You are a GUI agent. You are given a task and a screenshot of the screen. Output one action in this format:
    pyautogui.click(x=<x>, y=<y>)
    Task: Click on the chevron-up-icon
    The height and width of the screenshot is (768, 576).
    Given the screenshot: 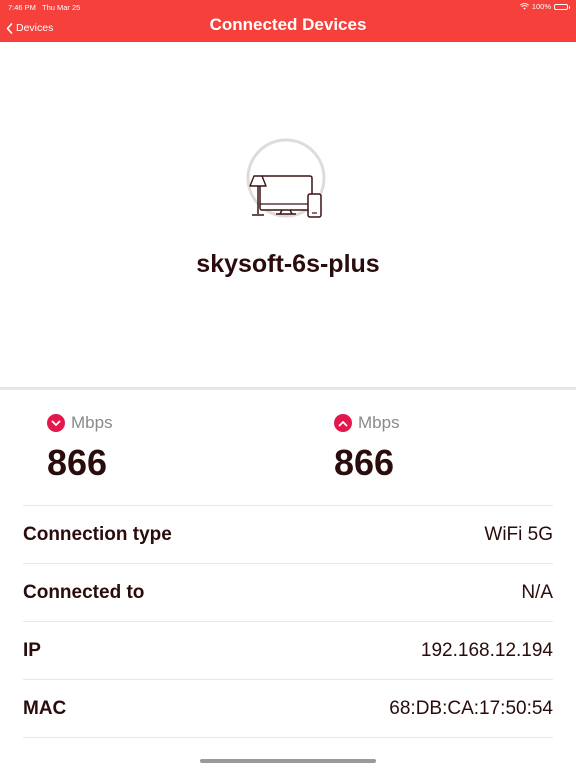 What is the action you would take?
    pyautogui.click(x=343, y=423)
    